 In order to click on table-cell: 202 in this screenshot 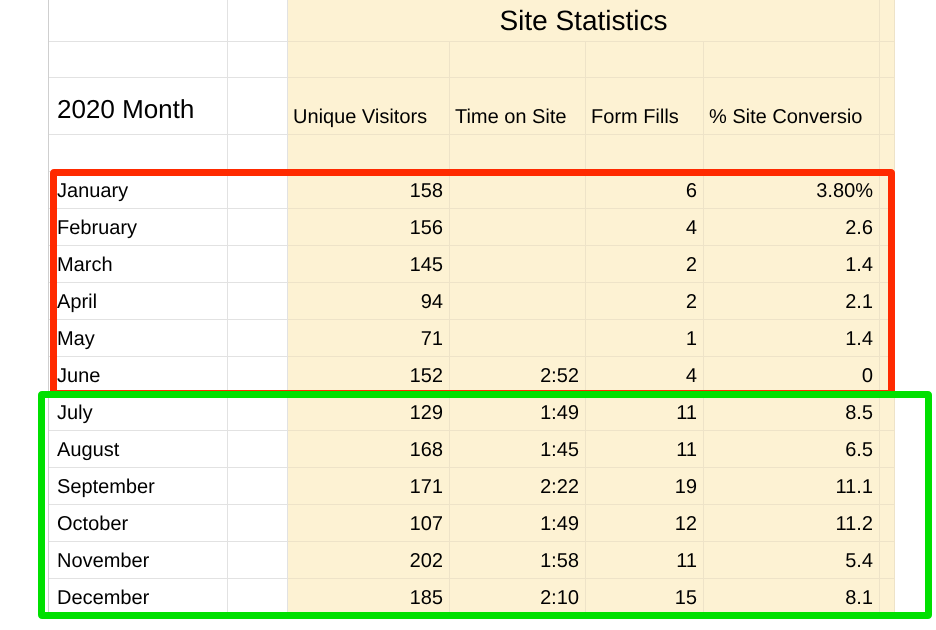, I will do `click(369, 560)`.